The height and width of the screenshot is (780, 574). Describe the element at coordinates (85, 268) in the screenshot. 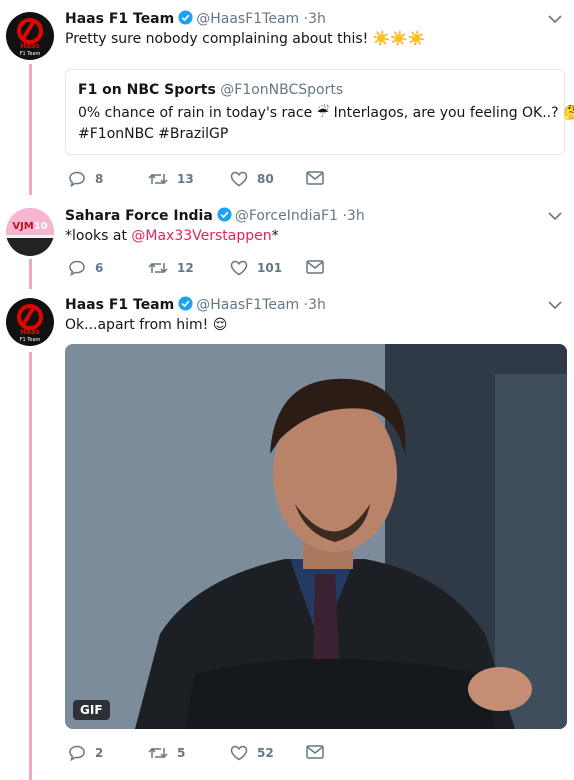

I see `reply-button: 6` at that location.